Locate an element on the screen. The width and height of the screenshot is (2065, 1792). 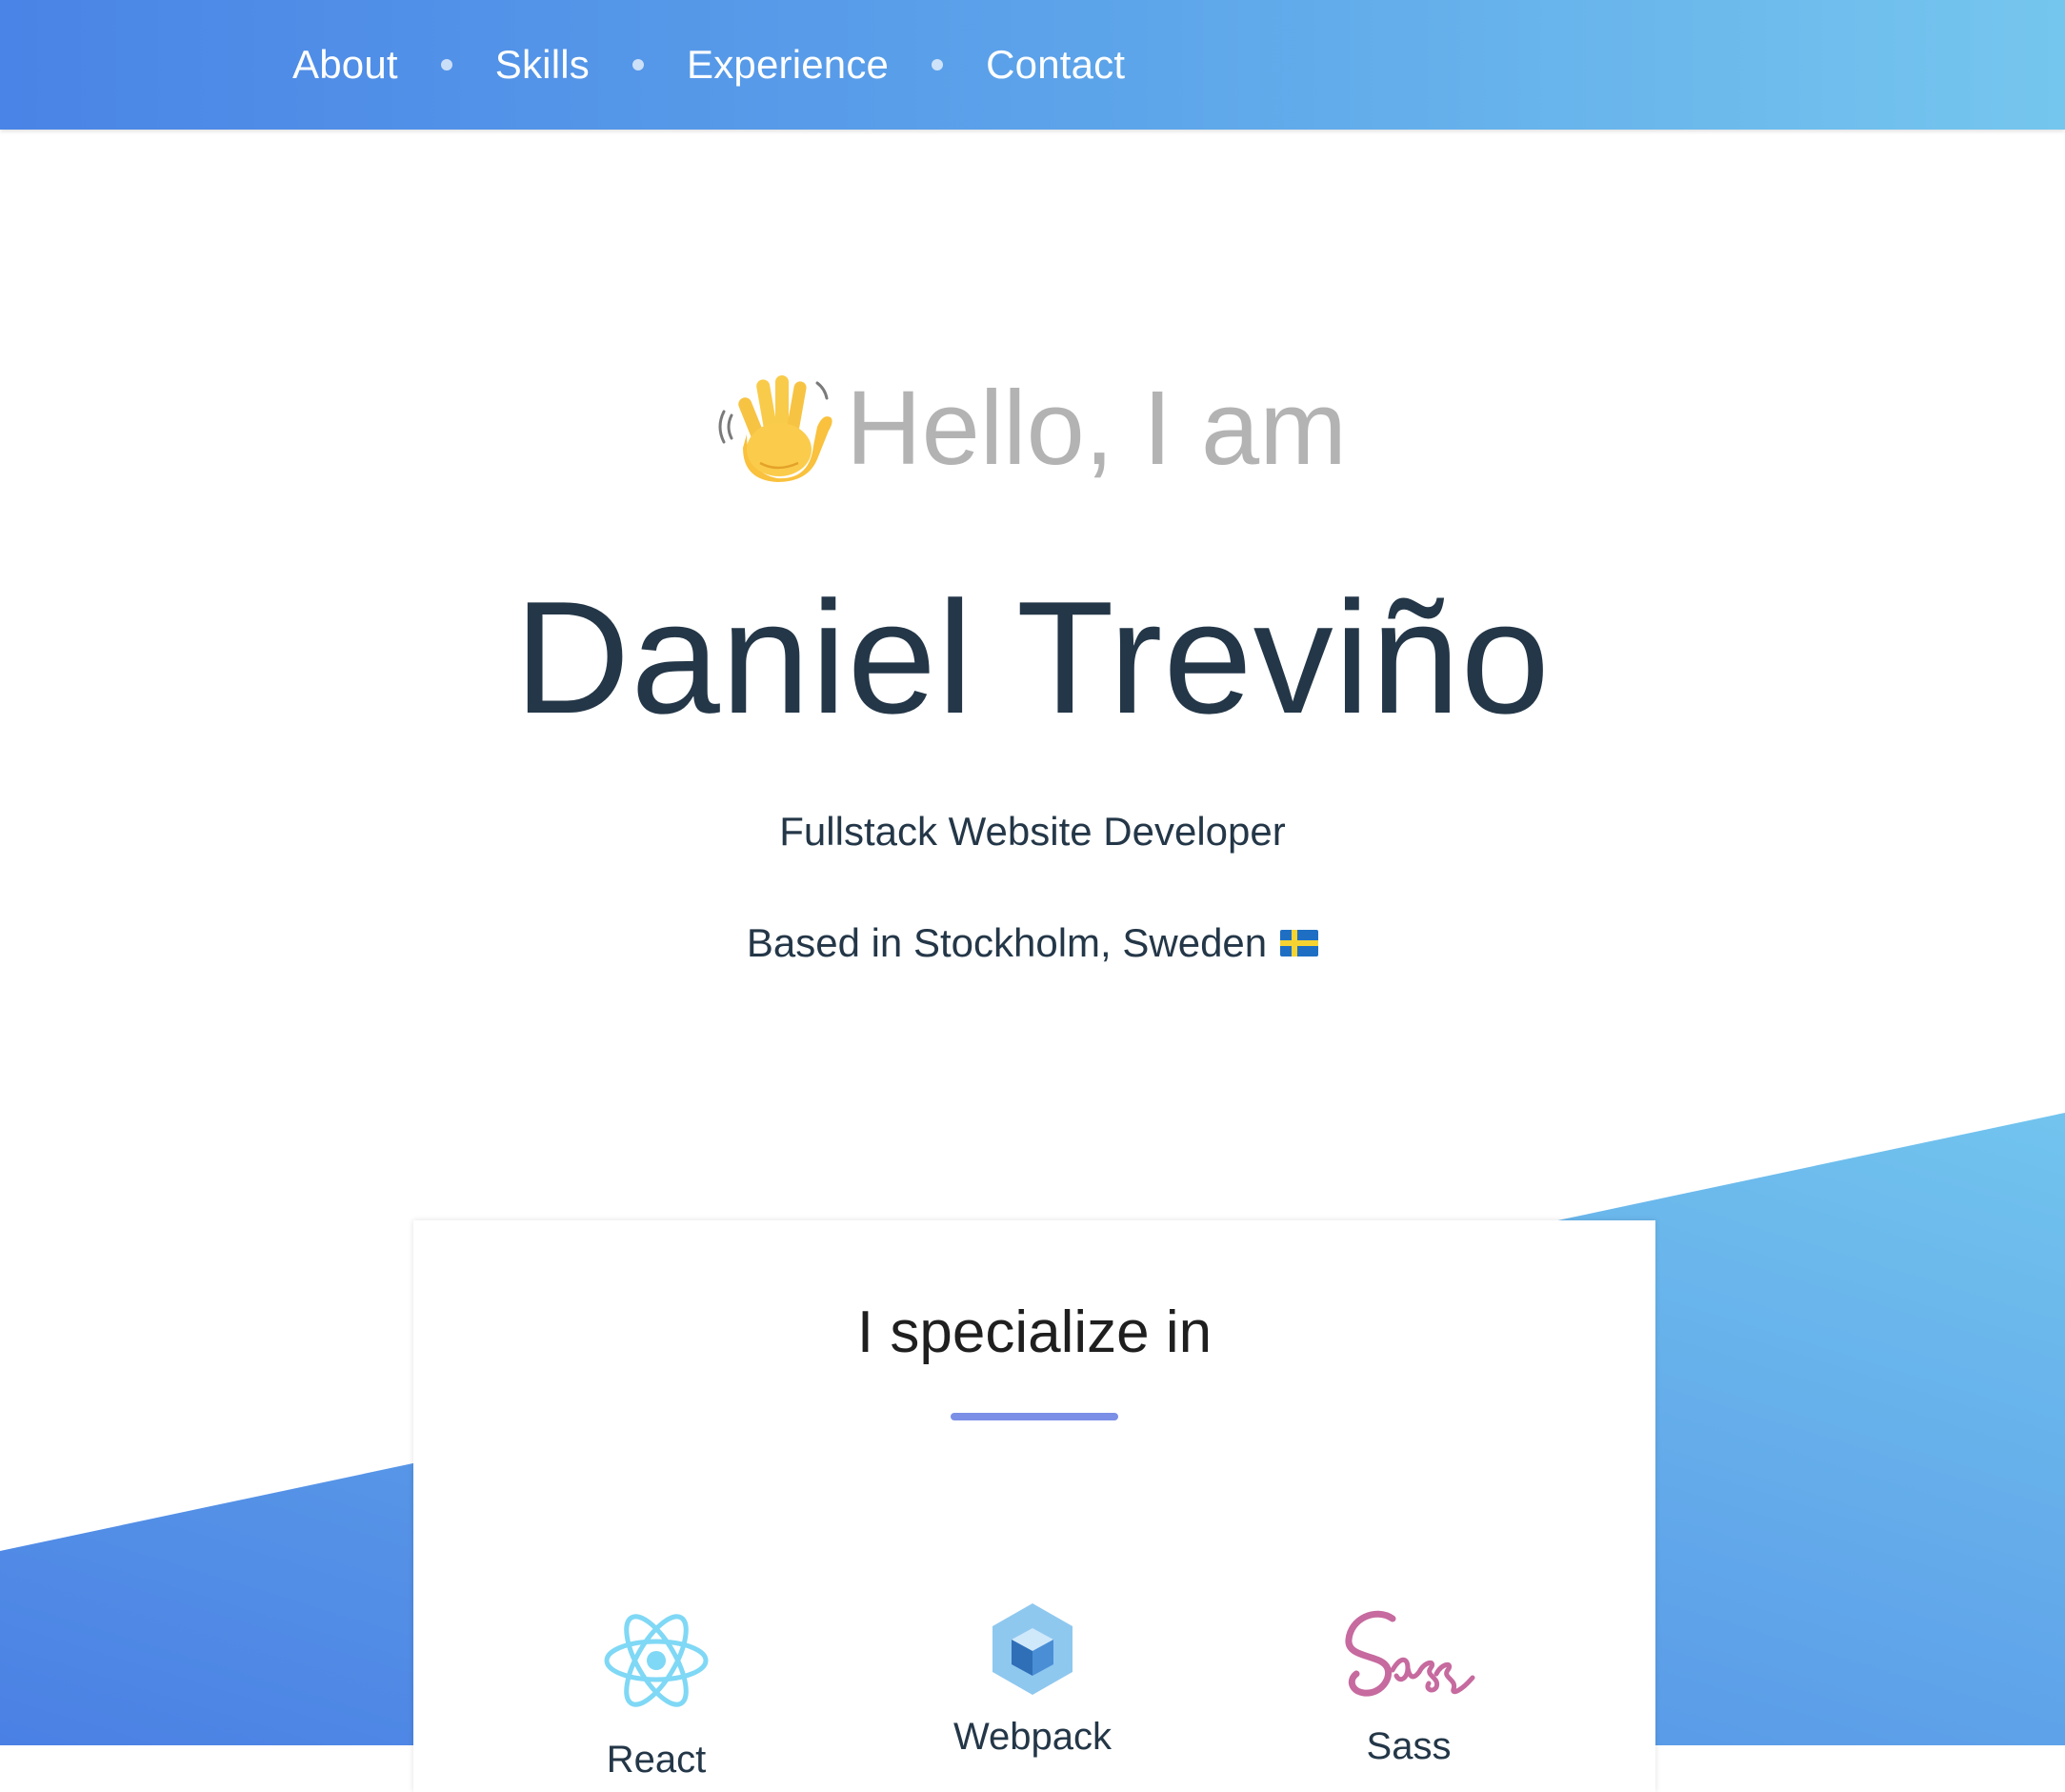
greeting-text: Hello, I am is located at coordinates (1096, 428).